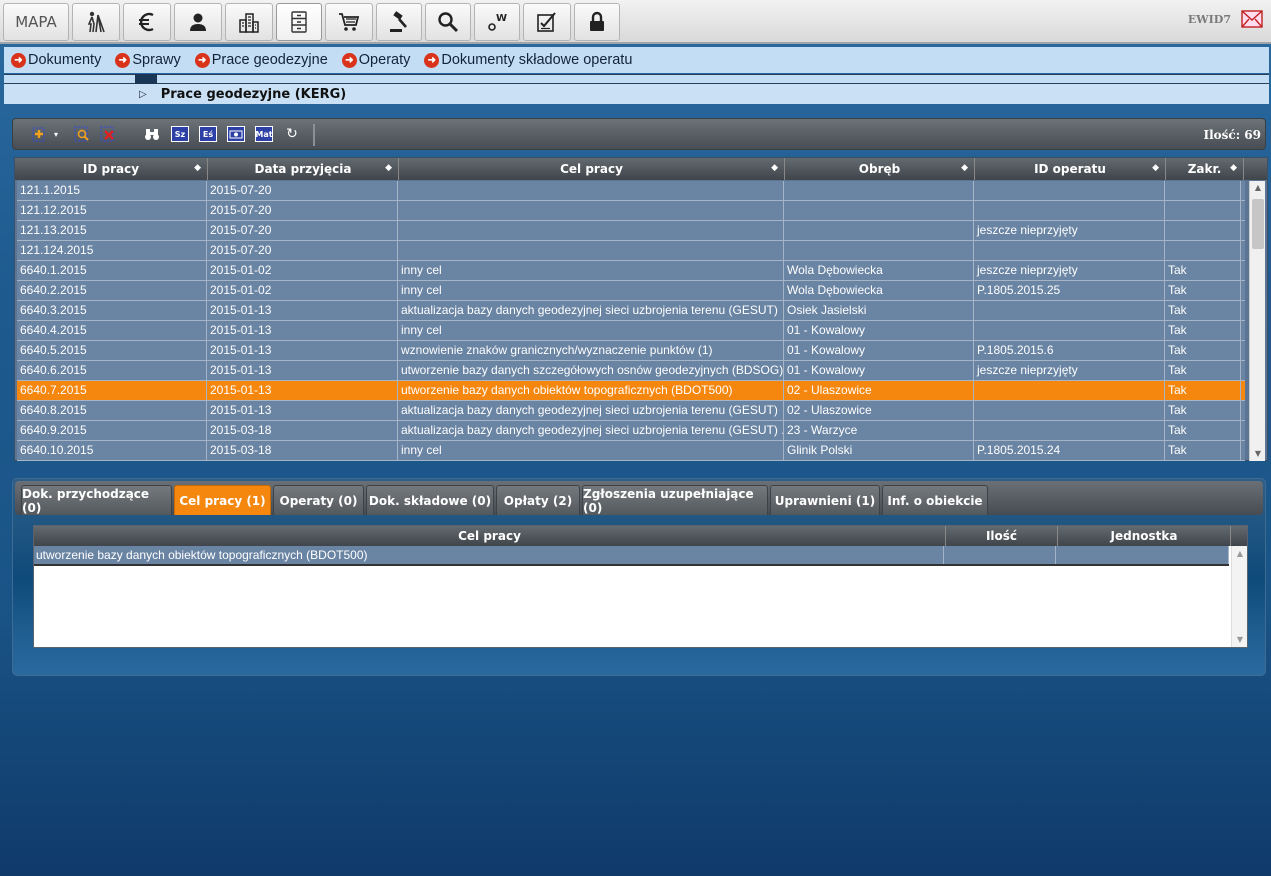 This screenshot has width=1271, height=876. I want to click on find-button, so click(152, 134).